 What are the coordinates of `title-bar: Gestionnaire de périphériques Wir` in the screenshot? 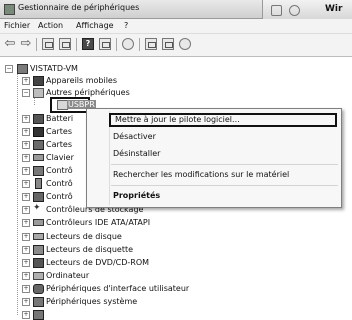 It's located at (176, 10).